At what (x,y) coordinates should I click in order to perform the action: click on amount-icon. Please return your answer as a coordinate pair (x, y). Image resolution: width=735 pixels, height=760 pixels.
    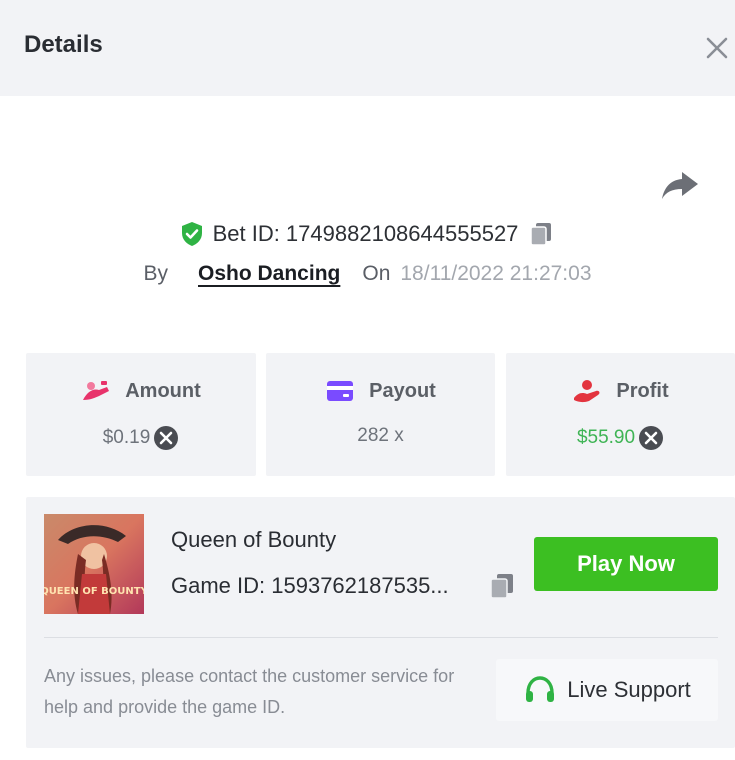
    Looking at the image, I should click on (96, 390).